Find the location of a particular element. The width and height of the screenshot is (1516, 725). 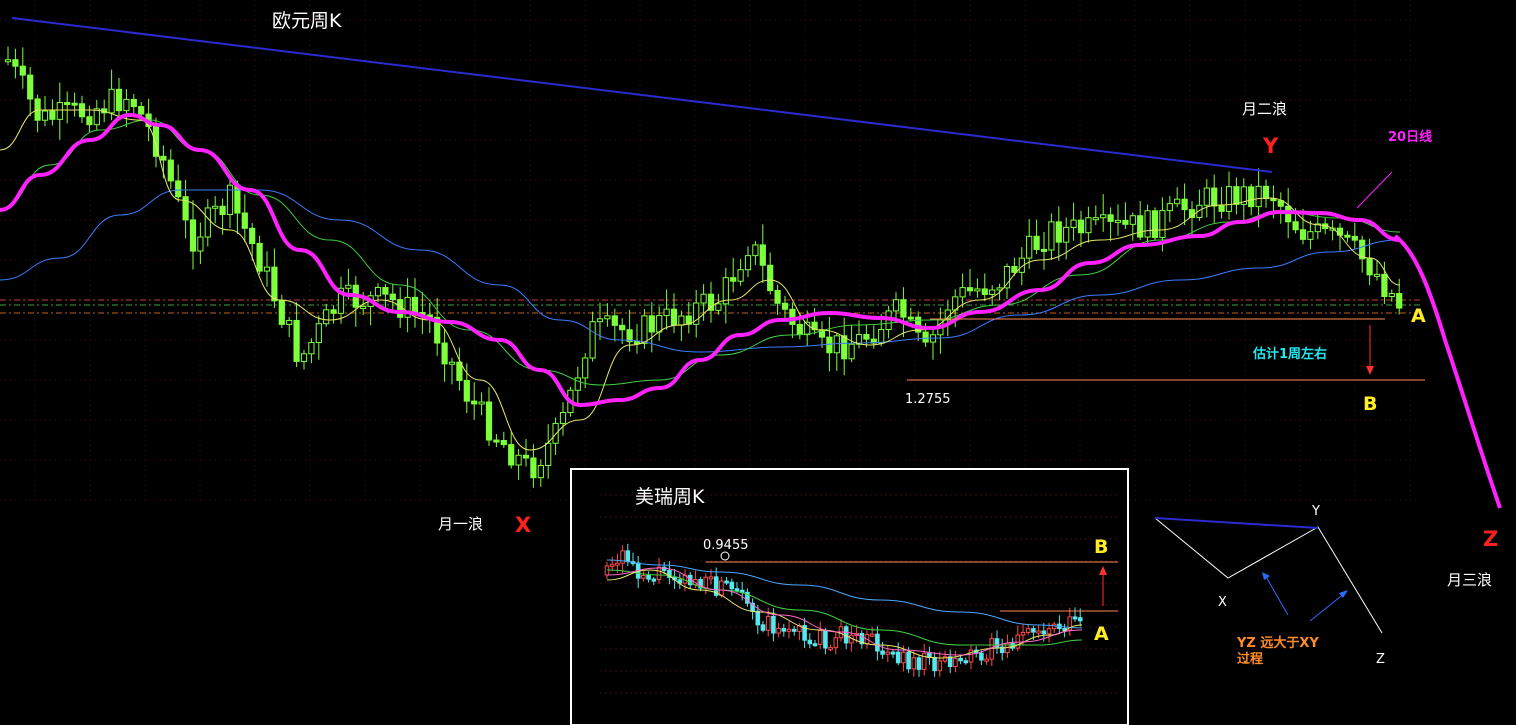

y-label: Y is located at coordinates (1270, 146).